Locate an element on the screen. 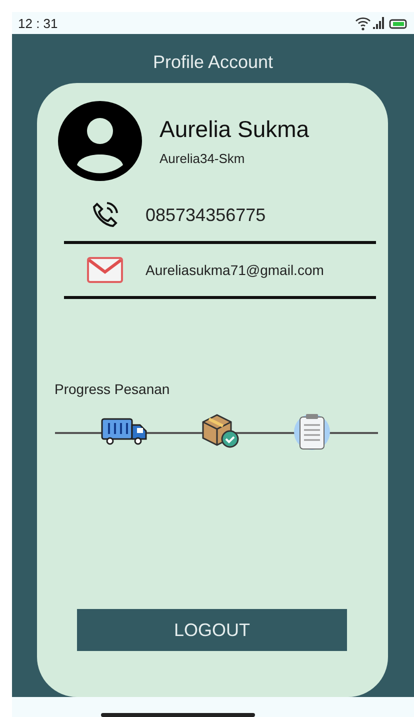 The height and width of the screenshot is (717, 414). truck-icon is located at coordinates (124, 431).